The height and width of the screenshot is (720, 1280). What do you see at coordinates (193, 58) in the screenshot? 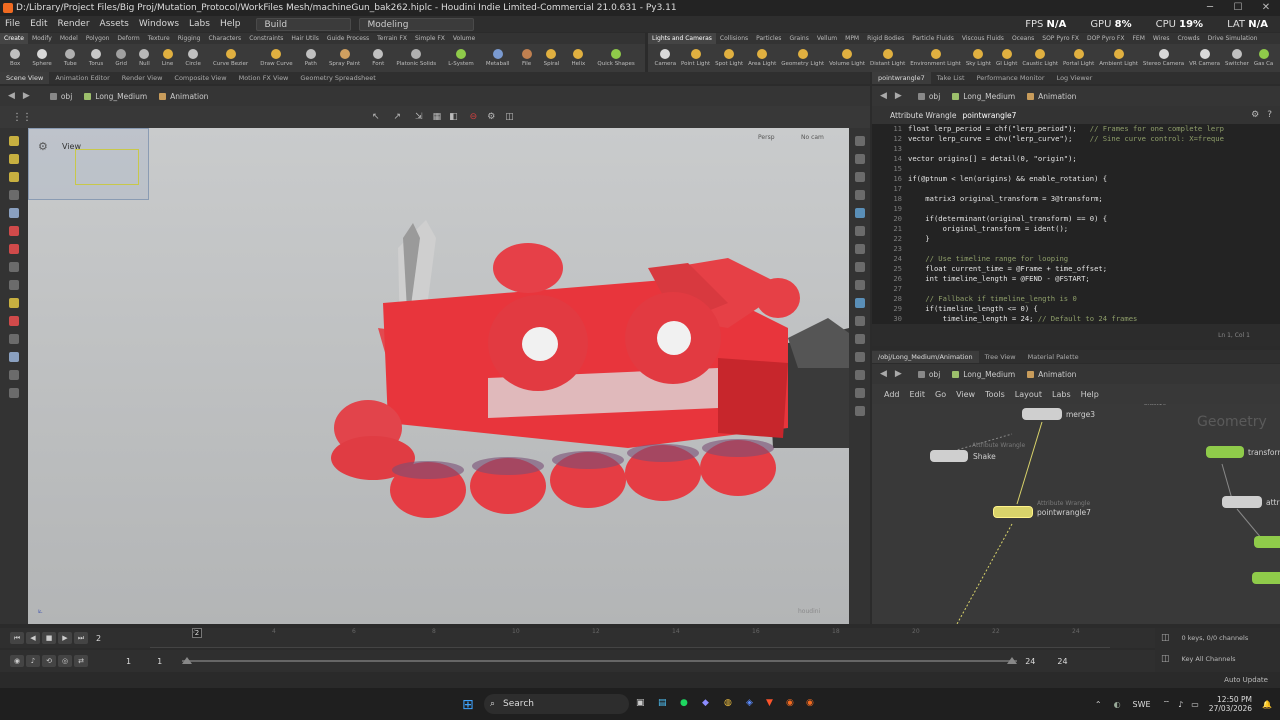
I see `tool-circle: Circle` at bounding box center [193, 58].